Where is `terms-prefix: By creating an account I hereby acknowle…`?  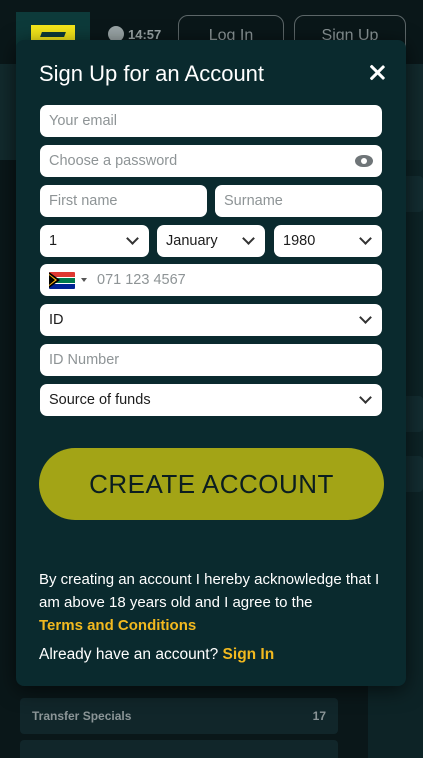
terms-prefix: By creating an account I hereby acknowle… is located at coordinates (209, 591).